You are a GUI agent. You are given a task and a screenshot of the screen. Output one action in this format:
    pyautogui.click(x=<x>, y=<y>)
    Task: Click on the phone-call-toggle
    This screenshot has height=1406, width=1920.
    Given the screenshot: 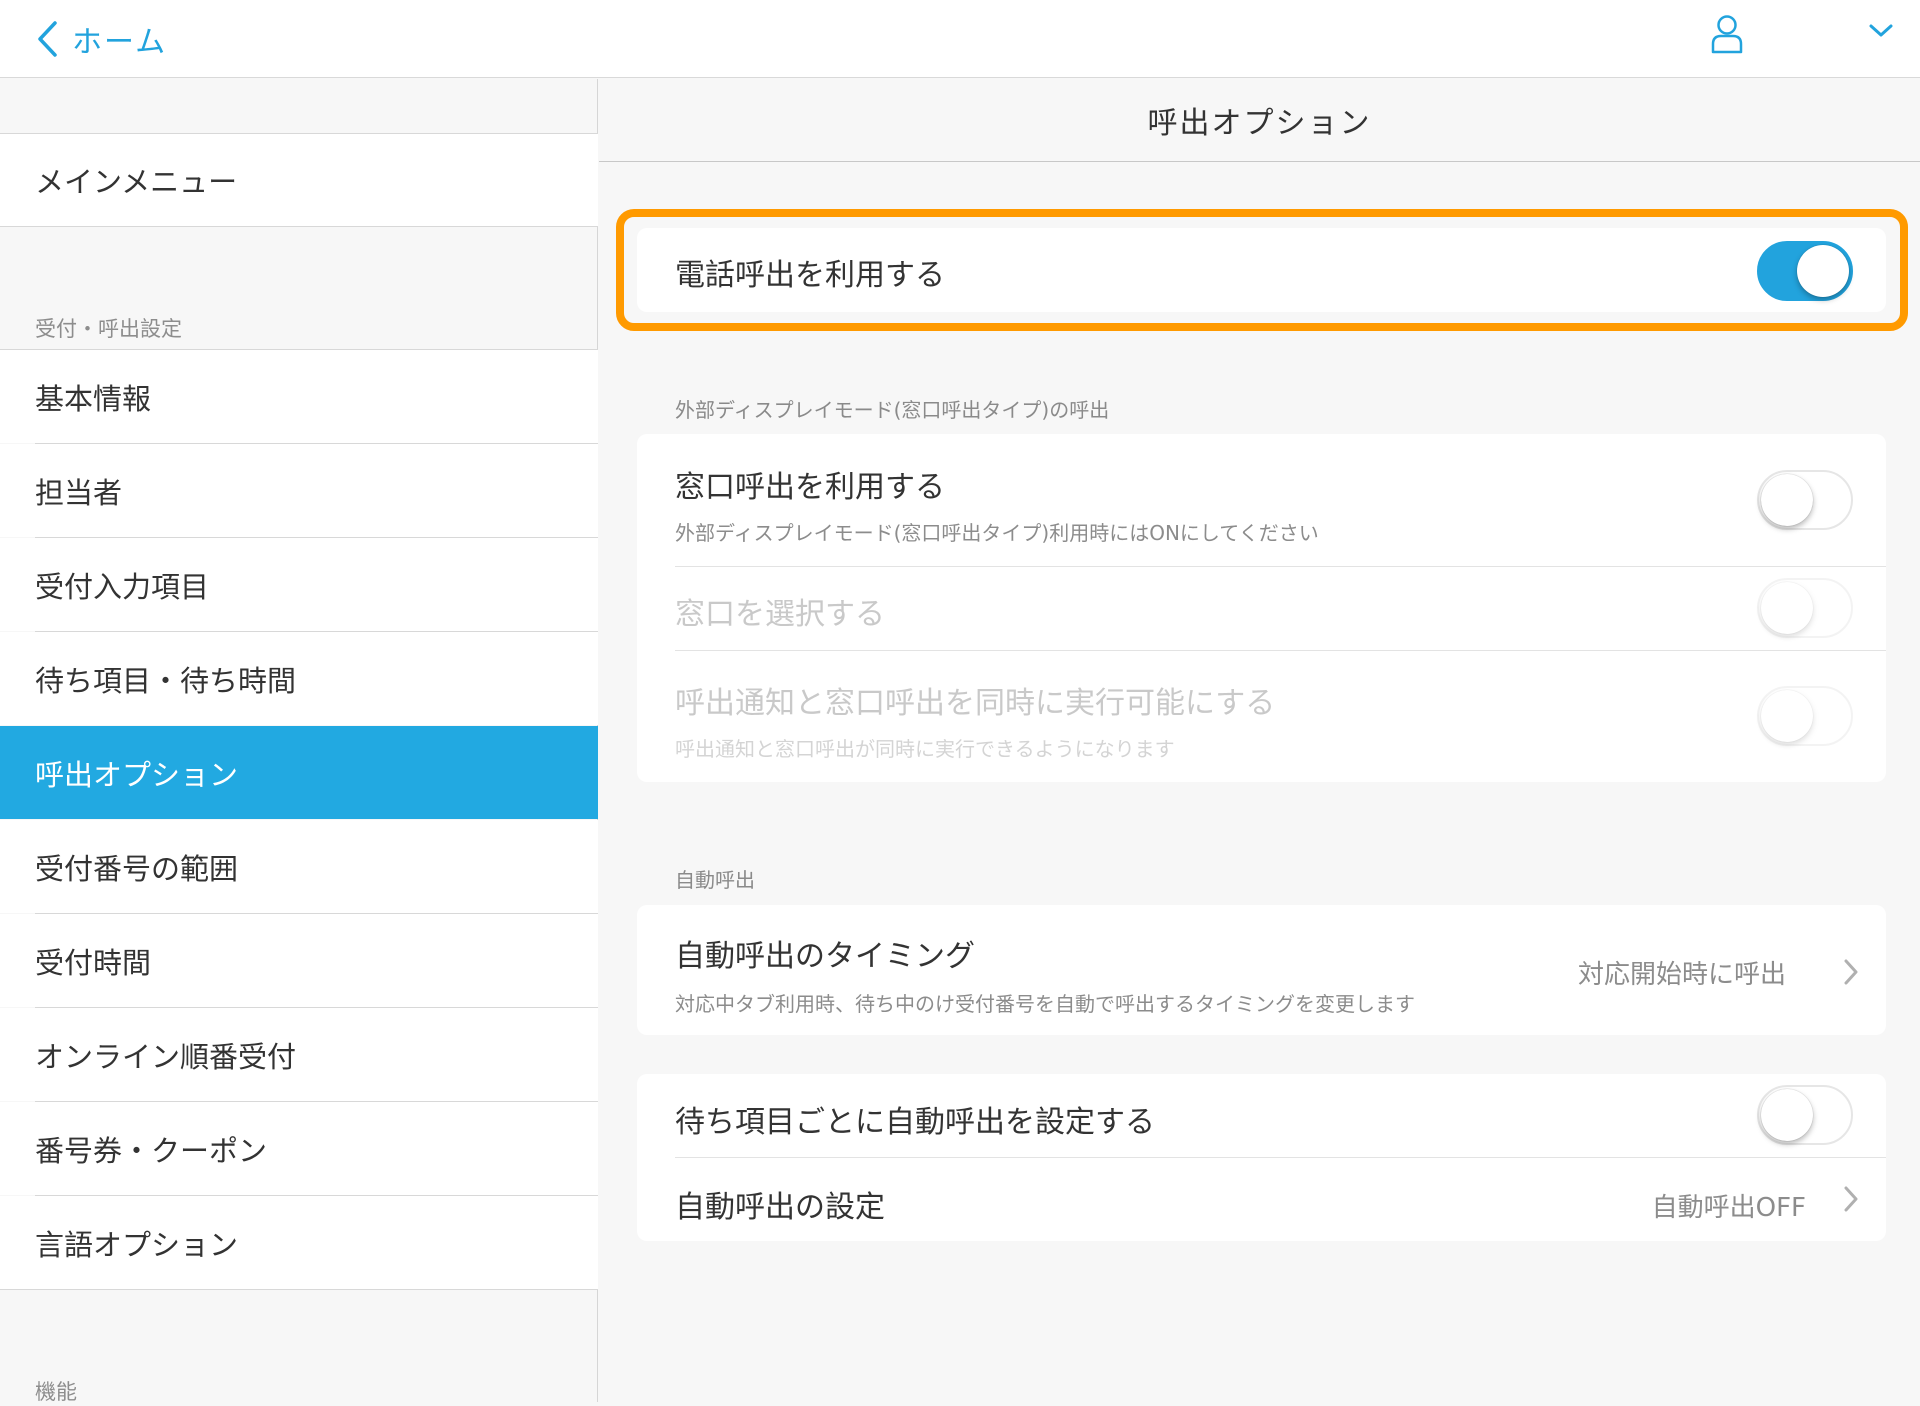 What is the action you would take?
    pyautogui.click(x=1805, y=271)
    